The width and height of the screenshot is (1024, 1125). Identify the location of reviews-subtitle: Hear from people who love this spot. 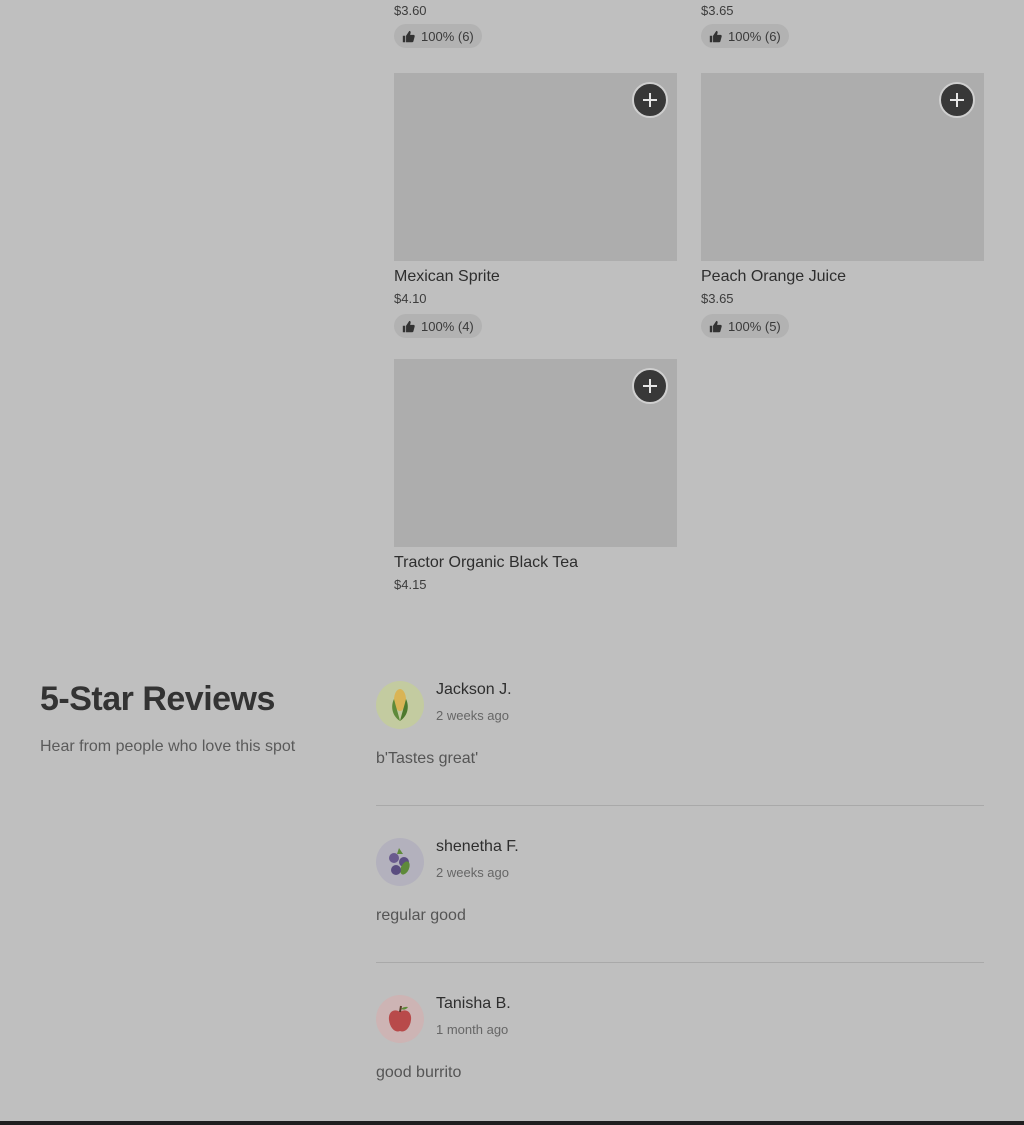
(168, 746).